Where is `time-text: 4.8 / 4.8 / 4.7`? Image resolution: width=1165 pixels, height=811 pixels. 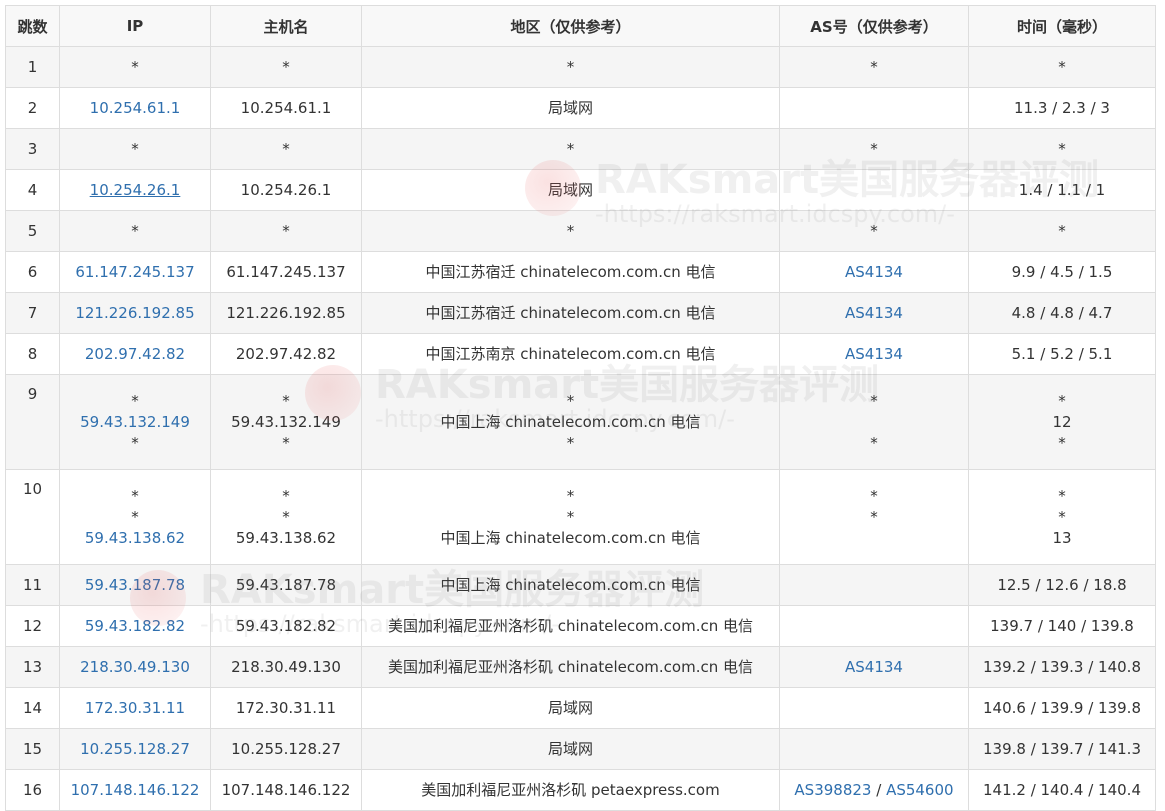
time-text: 4.8 / 4.8 / 4.7 is located at coordinates (1062, 312).